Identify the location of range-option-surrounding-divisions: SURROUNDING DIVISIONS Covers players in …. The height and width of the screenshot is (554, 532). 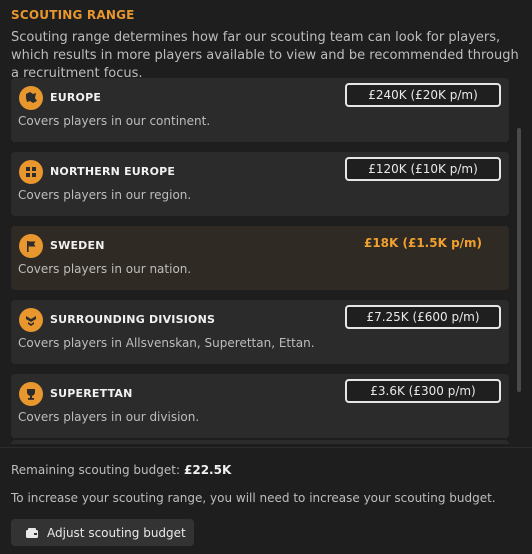
(260, 332).